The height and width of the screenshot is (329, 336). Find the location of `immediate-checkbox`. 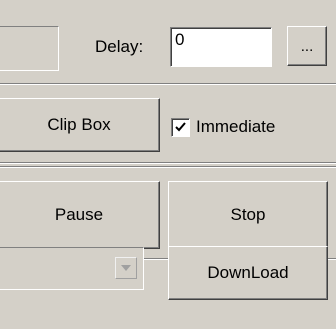

immediate-checkbox is located at coordinates (180, 127).